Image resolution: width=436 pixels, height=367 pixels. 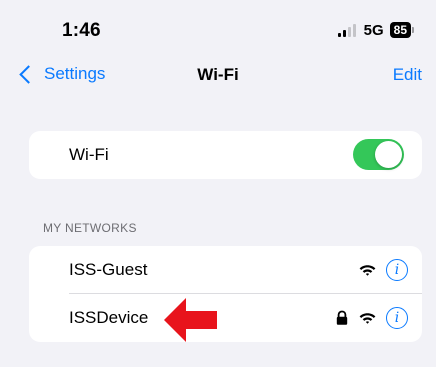 I want to click on battery-level: 85, so click(x=400, y=30).